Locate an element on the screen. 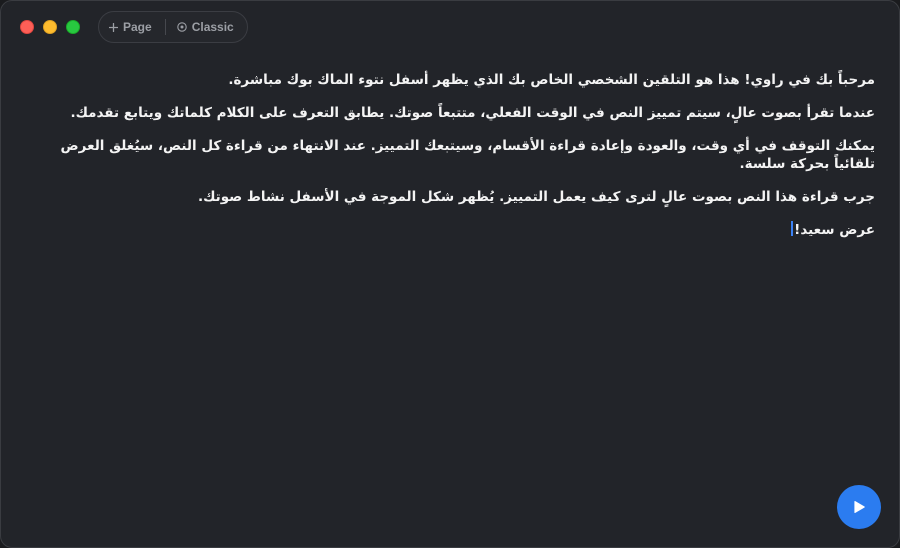  minimize-icon is located at coordinates (50, 27).